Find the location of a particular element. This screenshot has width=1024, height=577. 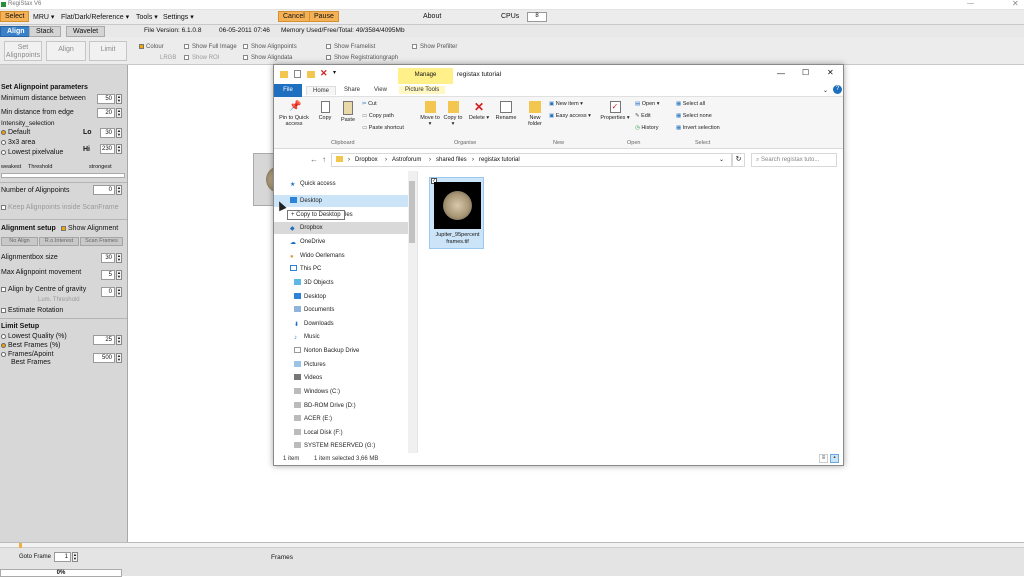

best-frames-pct-radio: Best Frames (%) is located at coordinates (31, 345).